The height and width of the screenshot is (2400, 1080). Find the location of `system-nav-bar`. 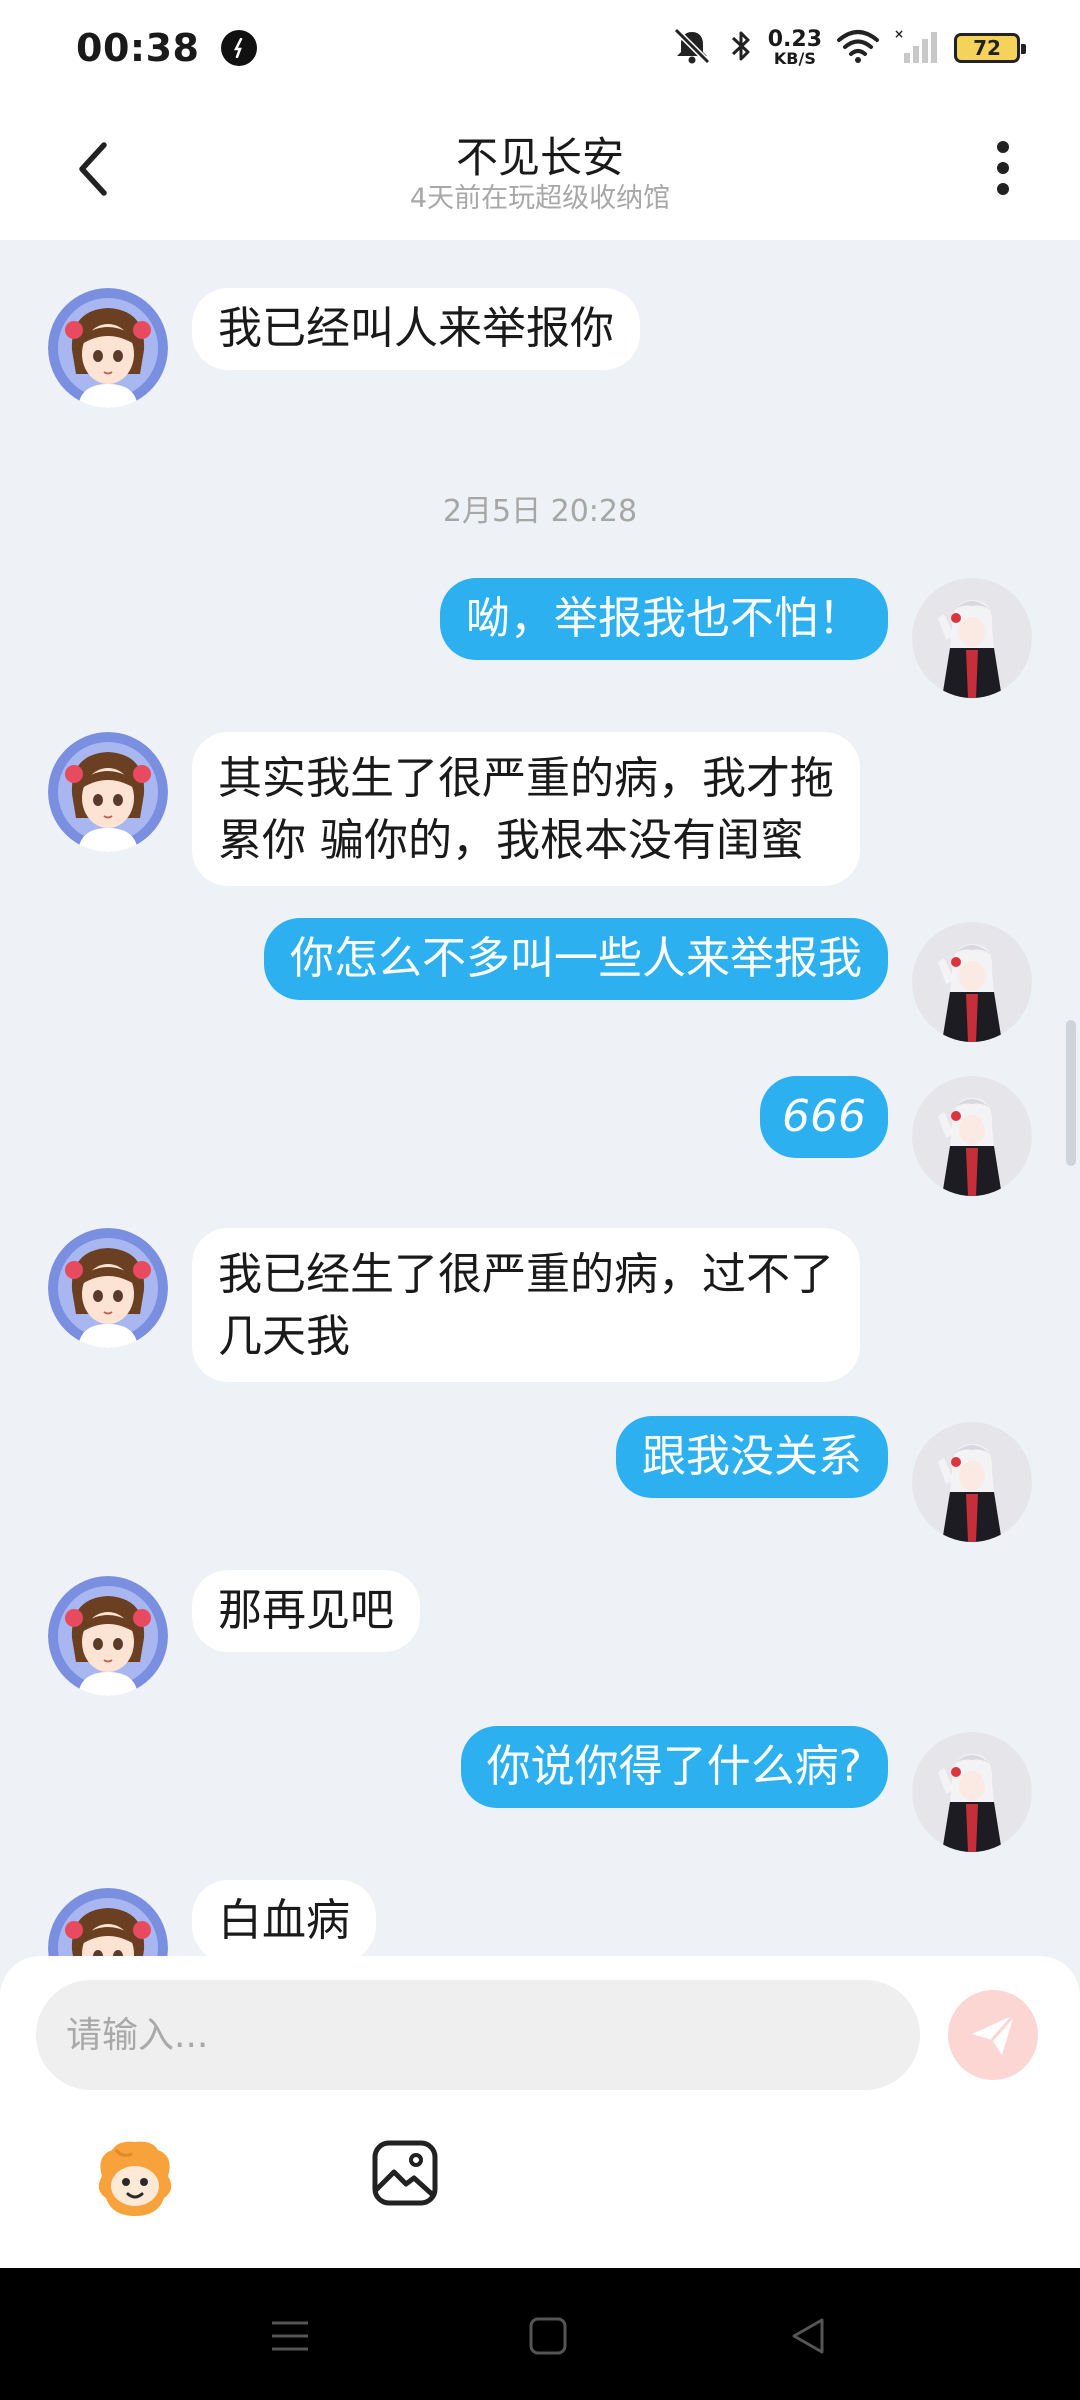

system-nav-bar is located at coordinates (540, 2334).